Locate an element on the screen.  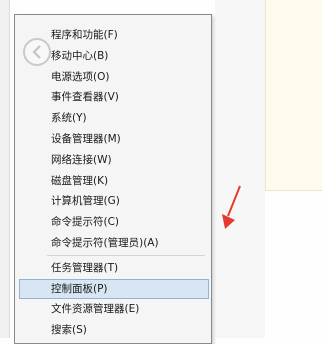
menu-item-device-manager: 设备管理器(M) is located at coordinates (113, 139).